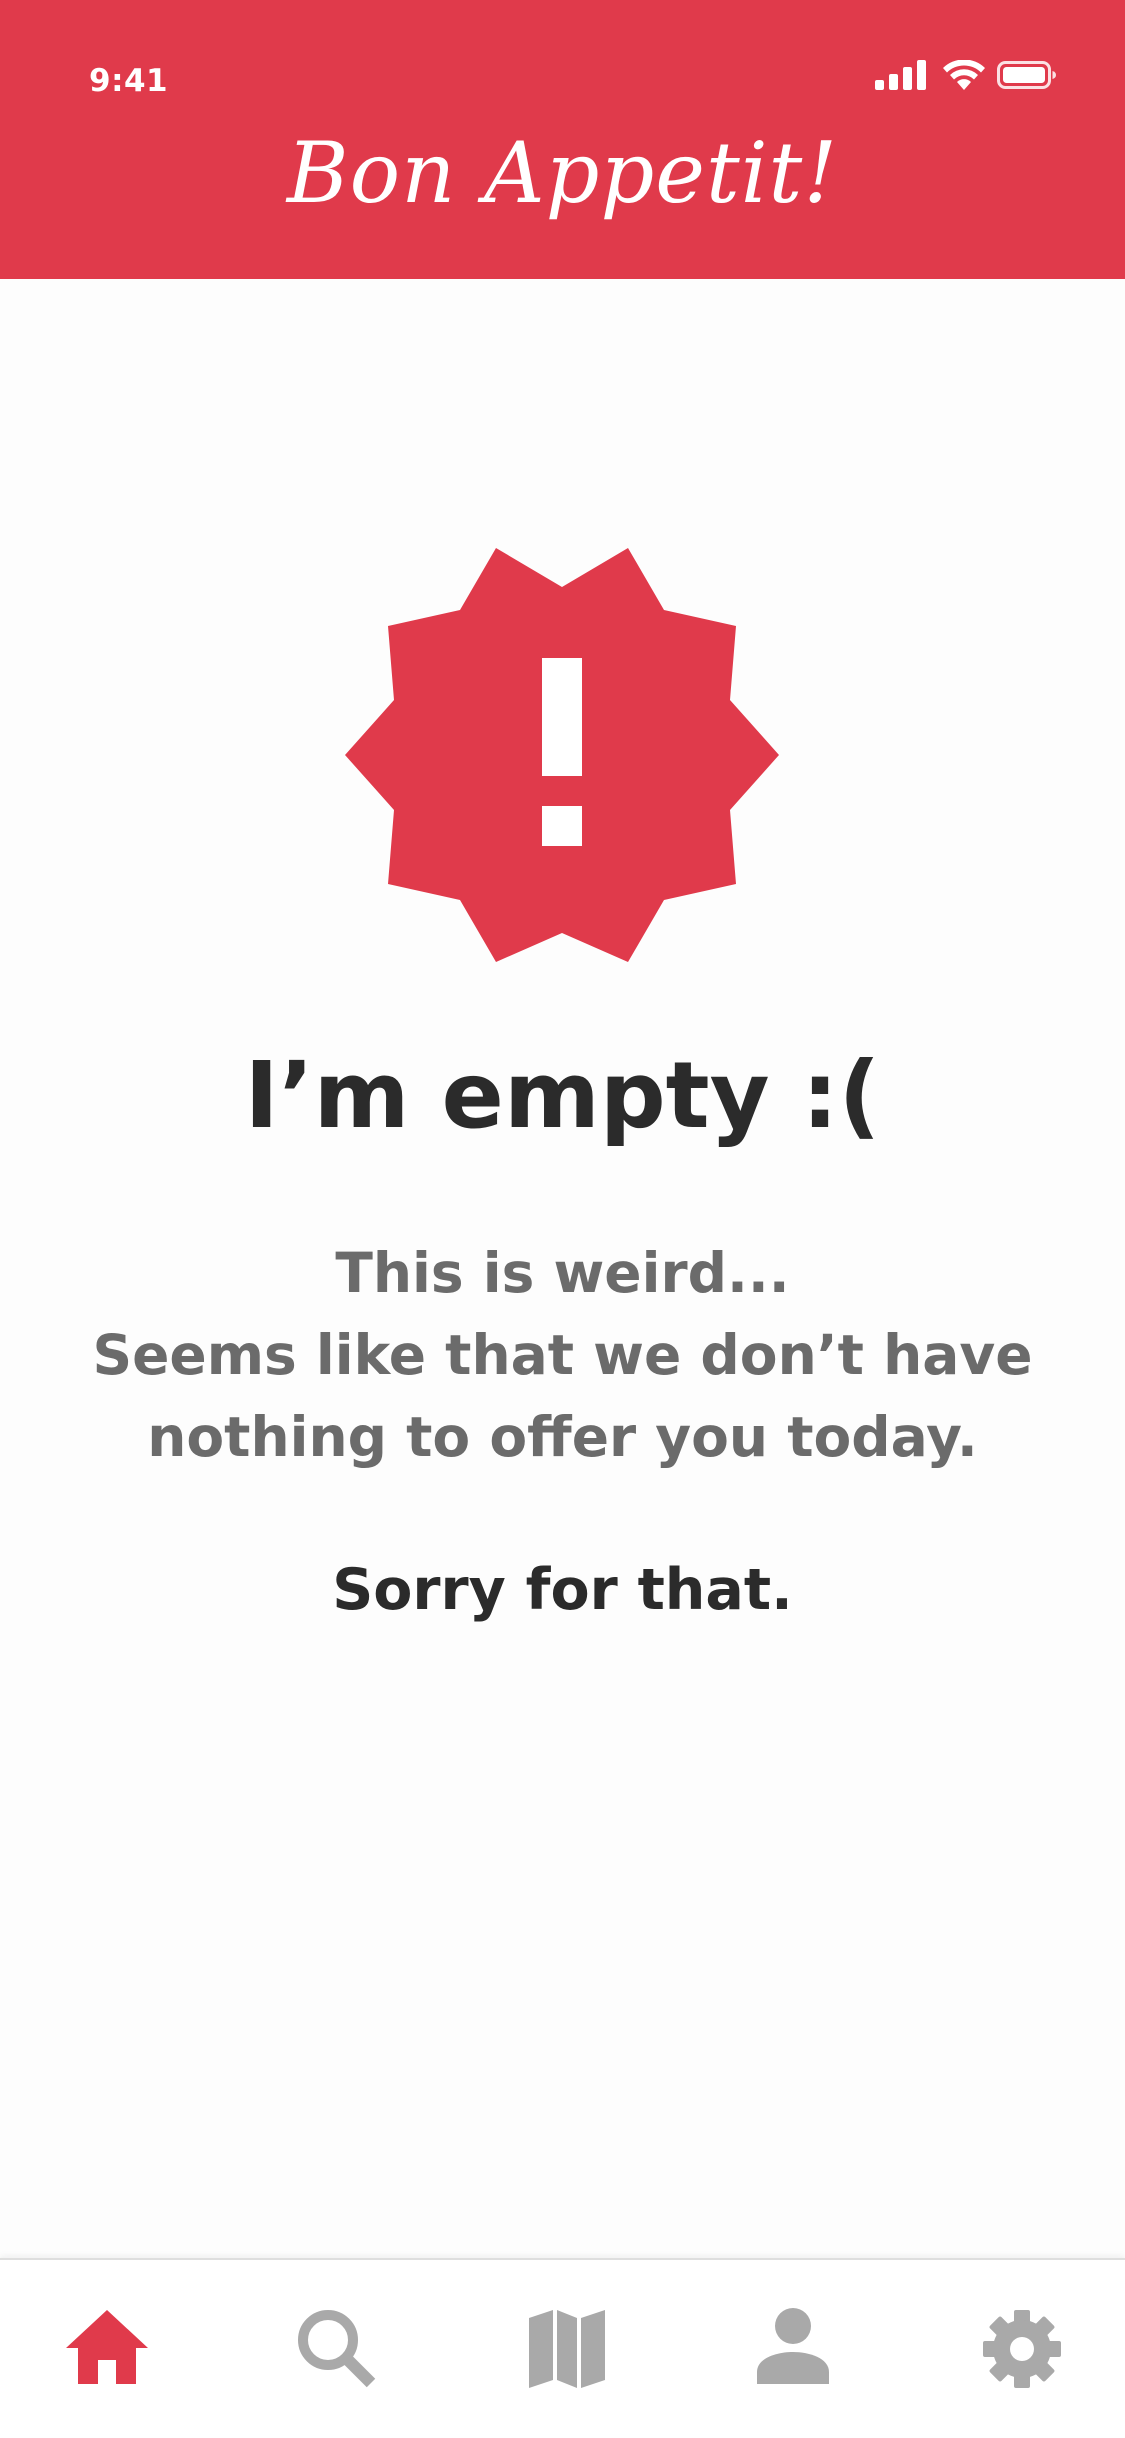  I want to click on tab-home, so click(107, 2353).